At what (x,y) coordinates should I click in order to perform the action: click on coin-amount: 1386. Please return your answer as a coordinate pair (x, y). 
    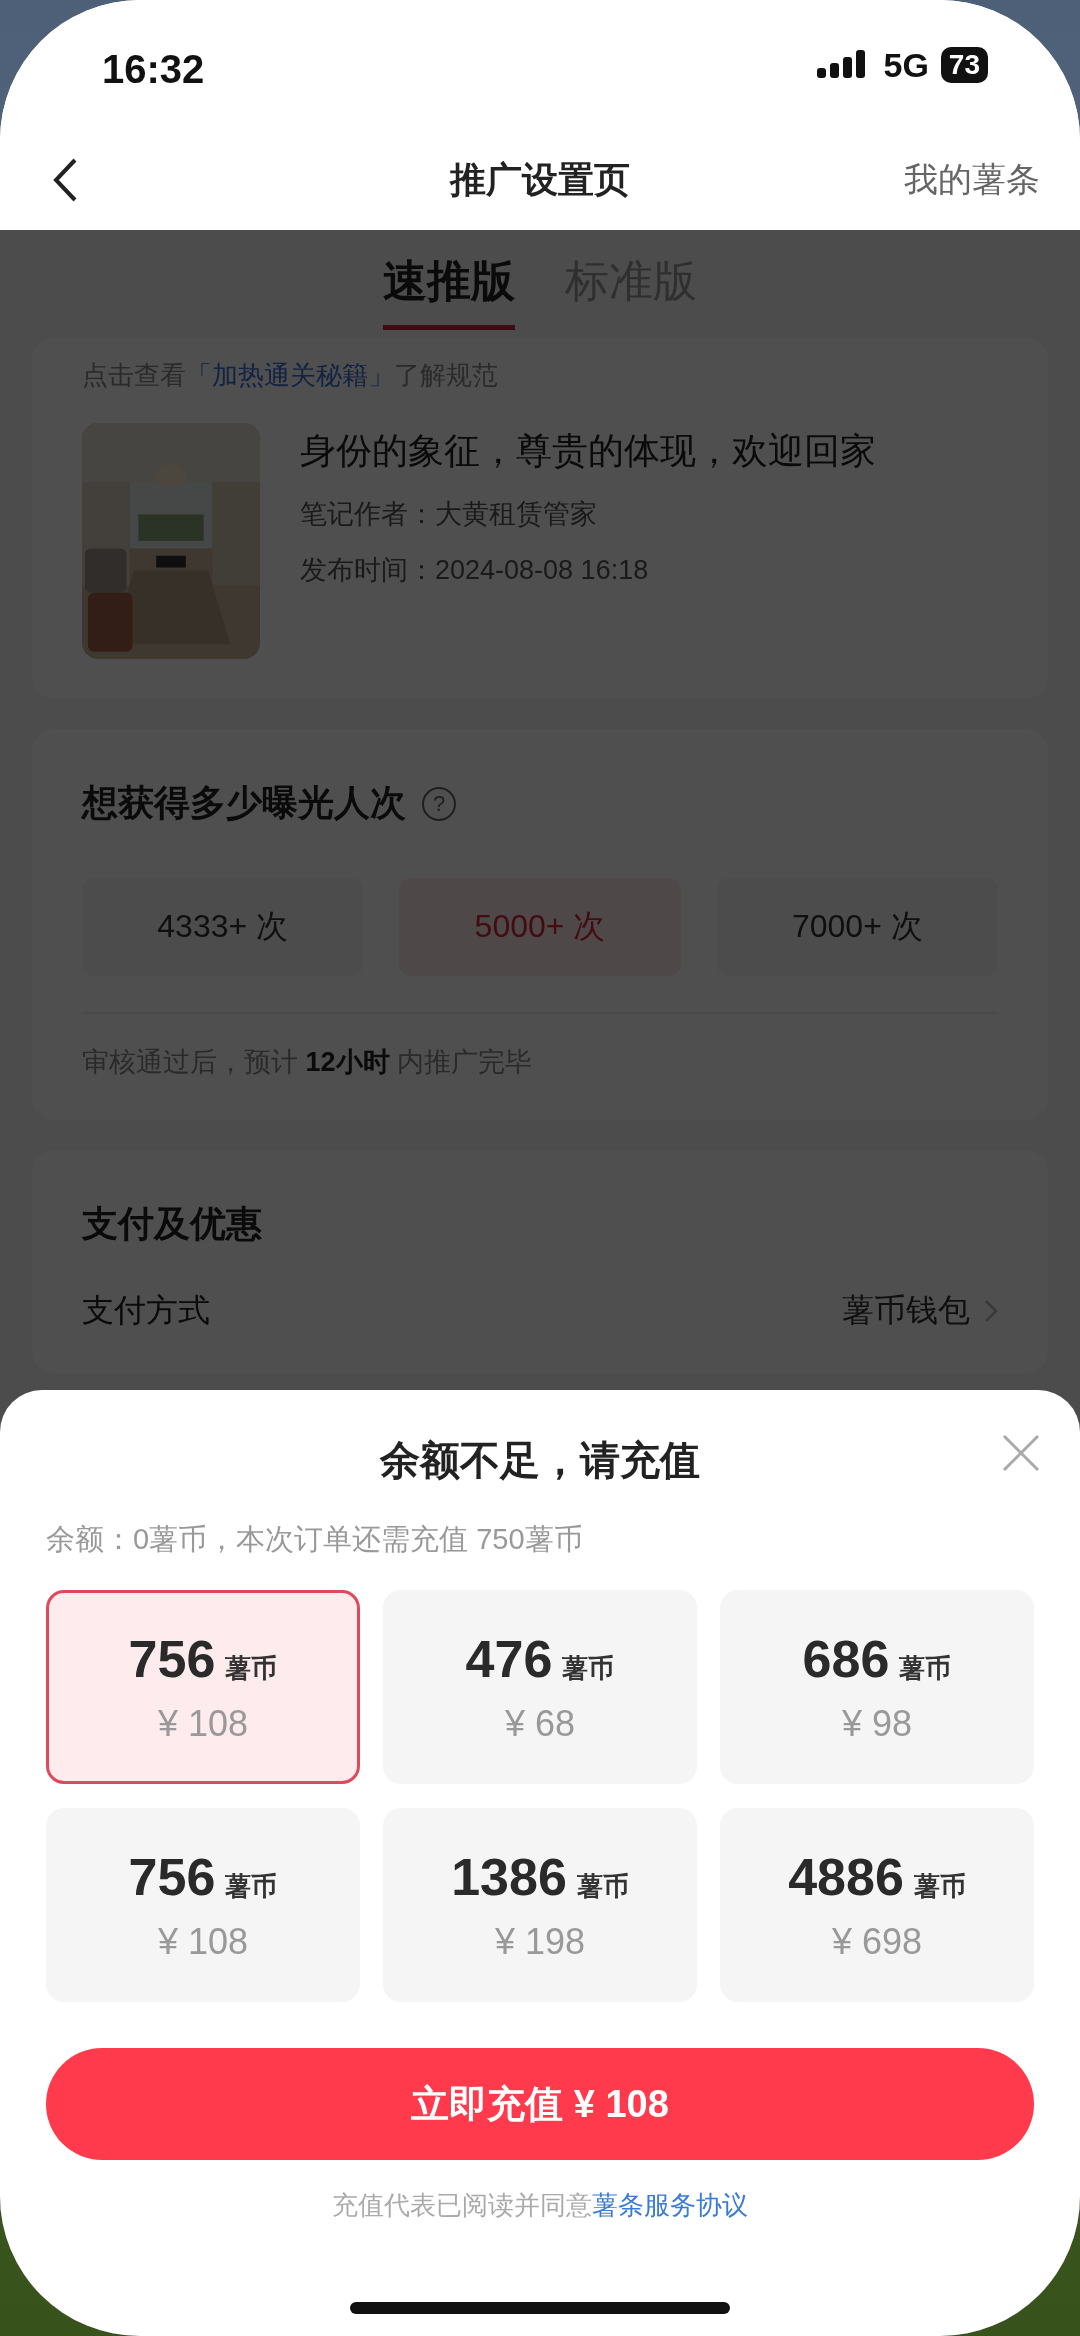
    Looking at the image, I should click on (509, 1877).